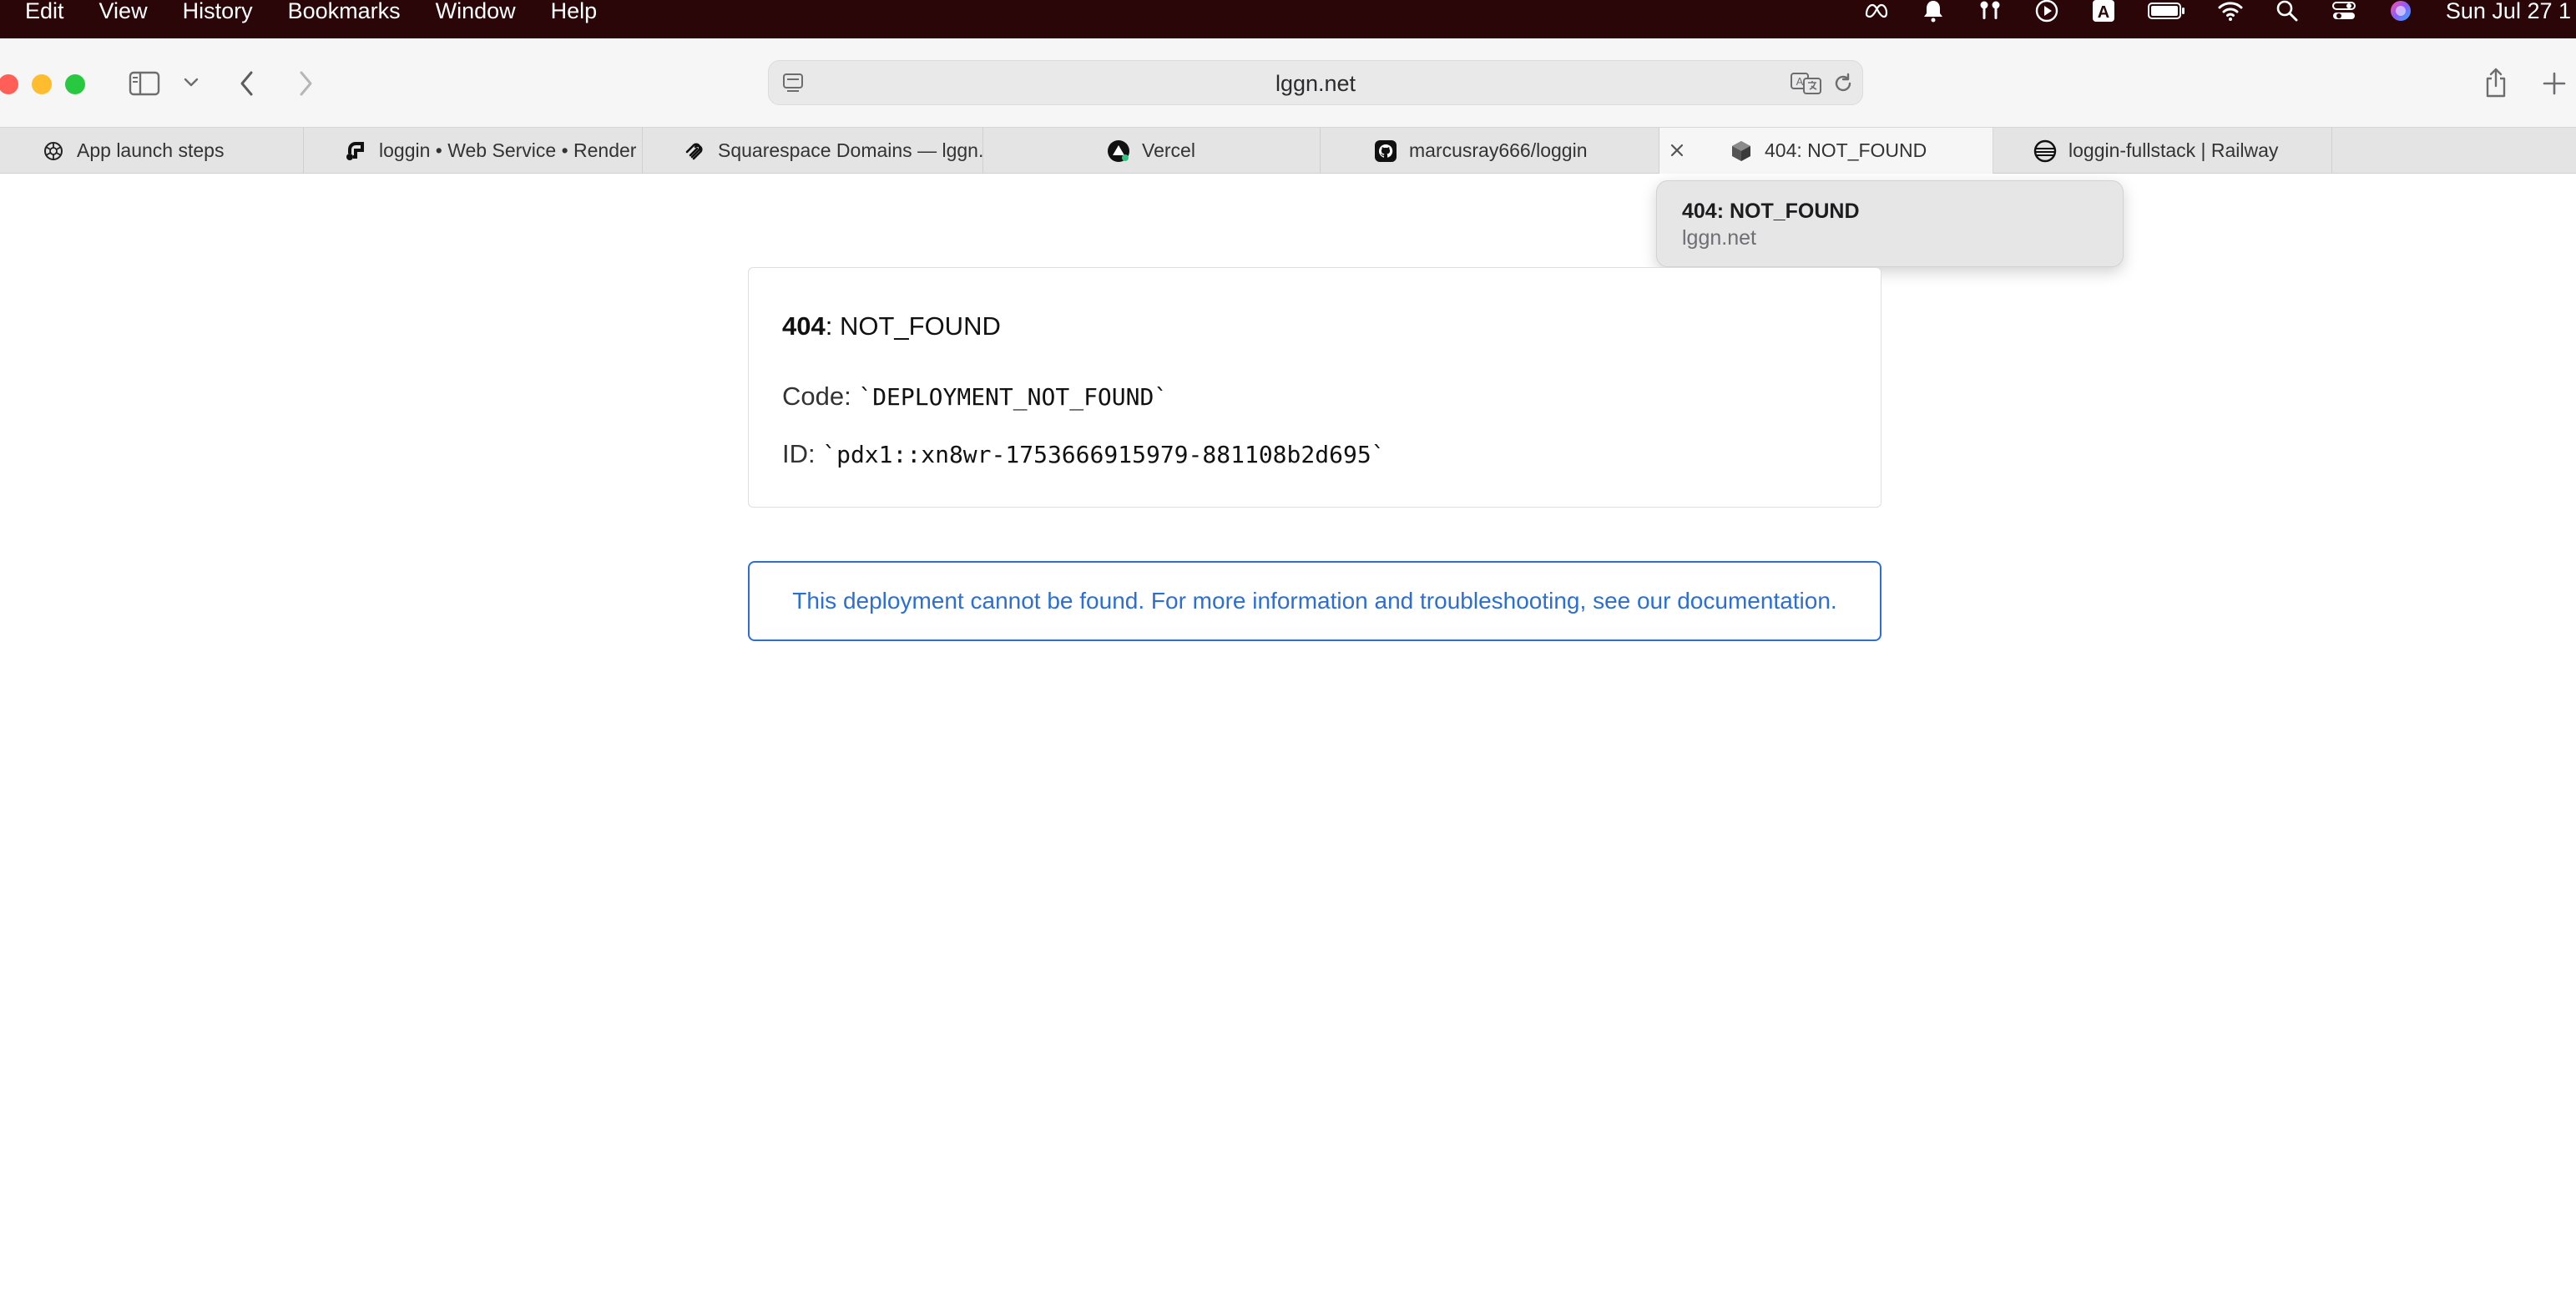  What do you see at coordinates (1843, 83) in the screenshot?
I see `reload-icon` at bounding box center [1843, 83].